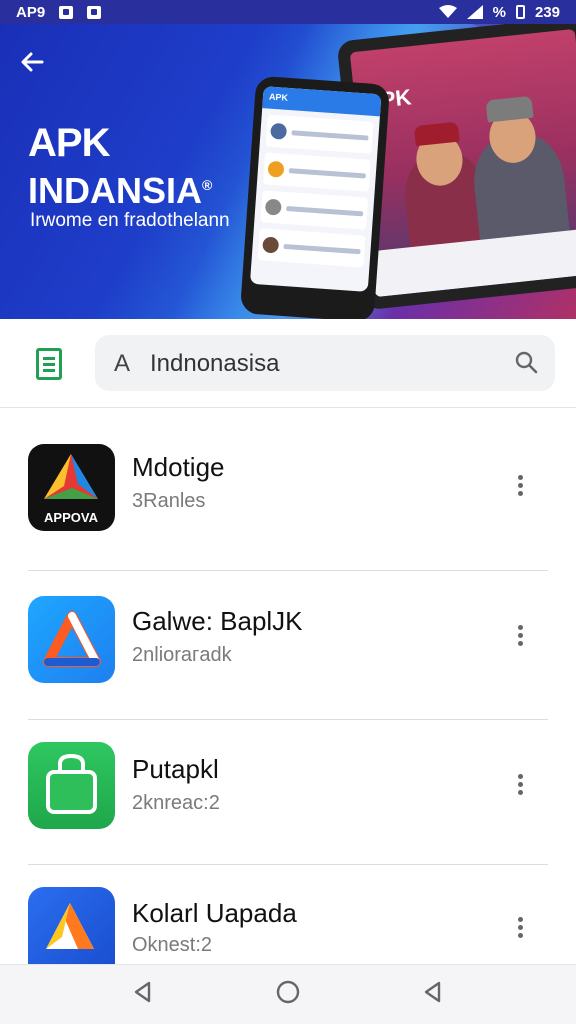 Image resolution: width=576 pixels, height=1024 pixels. What do you see at coordinates (71, 785) in the screenshot?
I see `green-bag-app-icon` at bounding box center [71, 785].